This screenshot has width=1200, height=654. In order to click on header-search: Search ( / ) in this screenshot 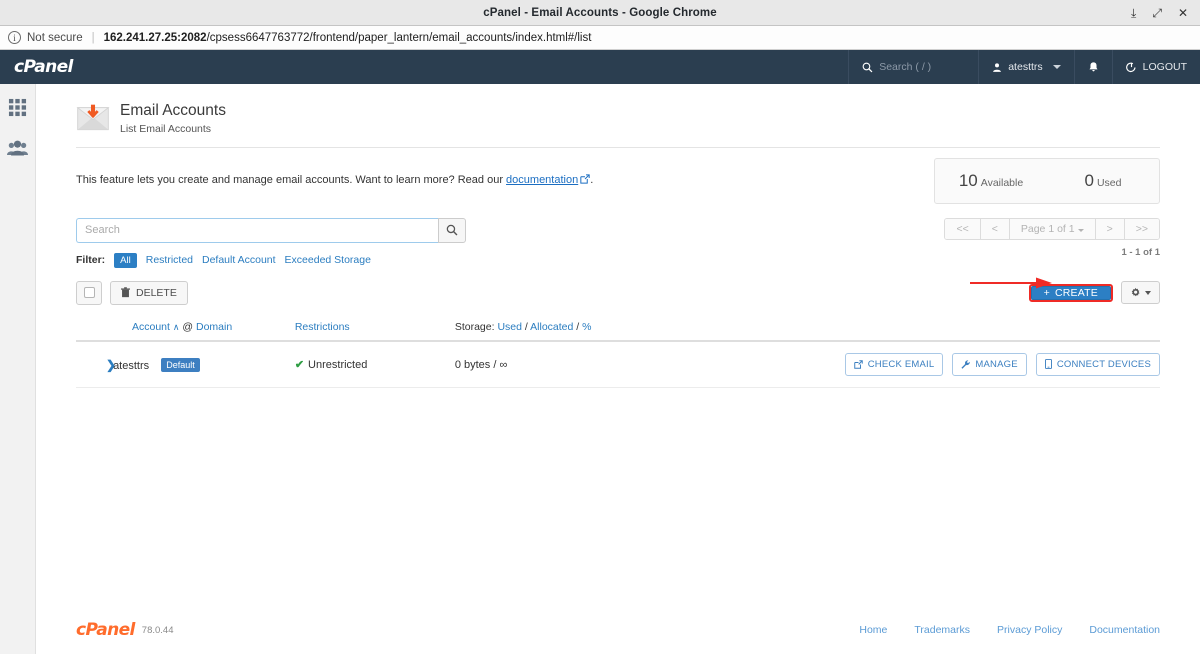, I will do `click(913, 67)`.